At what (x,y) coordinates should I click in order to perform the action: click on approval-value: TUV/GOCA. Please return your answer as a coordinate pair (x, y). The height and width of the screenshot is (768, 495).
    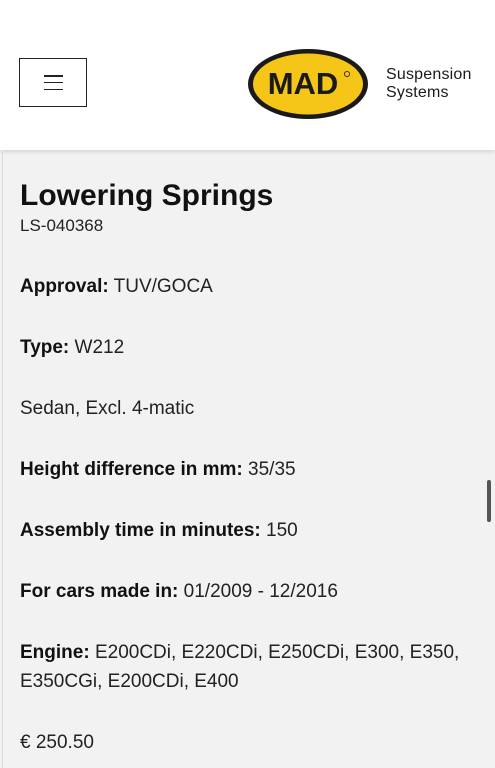
    Looking at the image, I should click on (163, 286).